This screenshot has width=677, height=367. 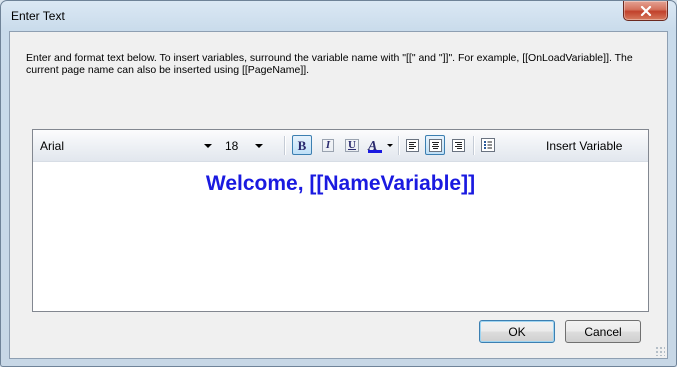 I want to click on align-right-button, so click(x=458, y=145).